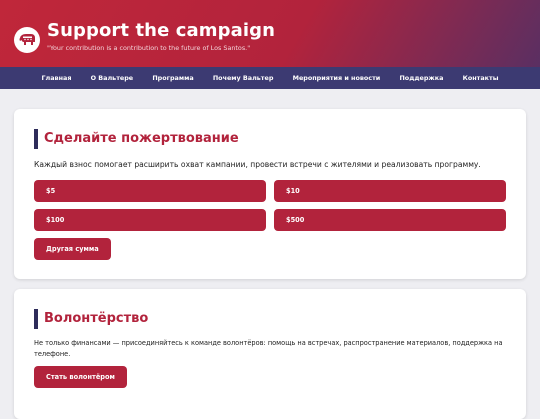 This screenshot has height=419, width=540. I want to click on donate-title: Сделайте пожертвование, so click(136, 139).